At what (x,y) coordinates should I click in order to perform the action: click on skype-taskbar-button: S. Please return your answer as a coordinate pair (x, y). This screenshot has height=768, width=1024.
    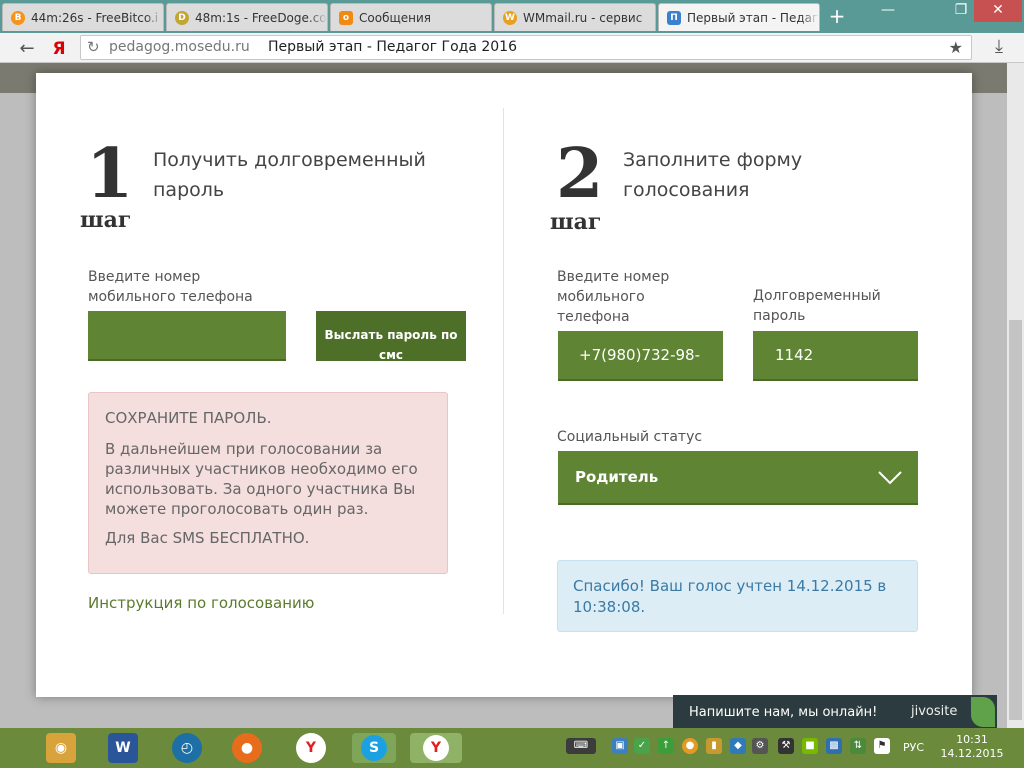
    Looking at the image, I should click on (374, 748).